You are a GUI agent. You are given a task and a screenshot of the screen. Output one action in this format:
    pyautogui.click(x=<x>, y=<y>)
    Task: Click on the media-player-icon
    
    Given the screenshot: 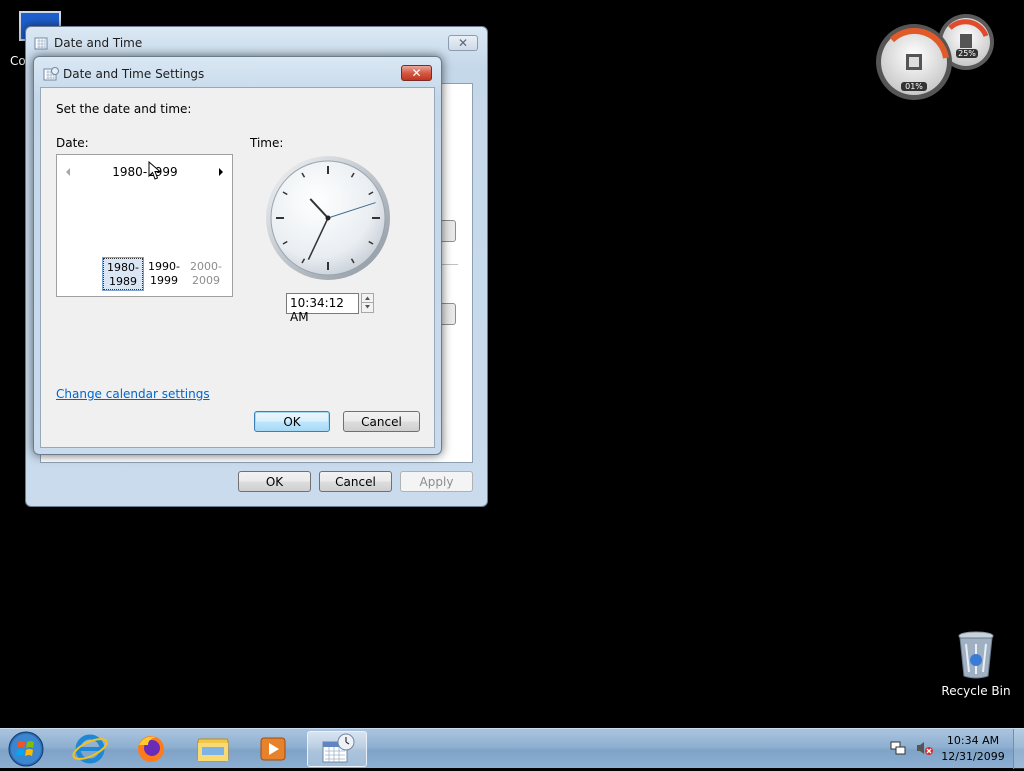 What is the action you would take?
    pyautogui.click(x=273, y=749)
    